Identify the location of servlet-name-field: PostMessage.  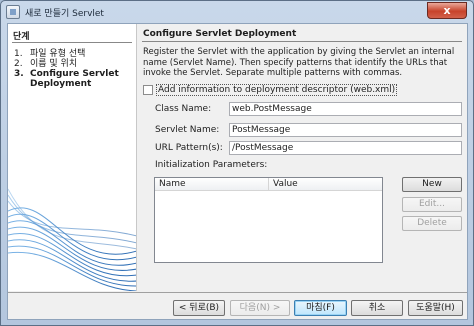
(345, 130).